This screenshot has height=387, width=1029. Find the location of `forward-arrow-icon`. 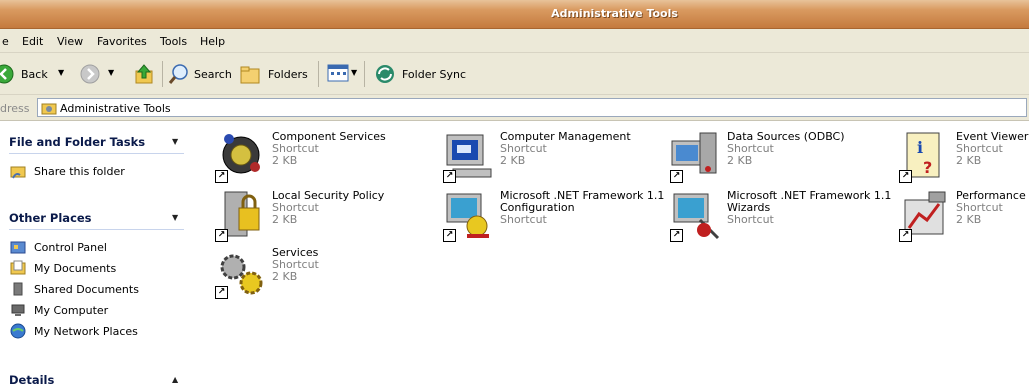

forward-arrow-icon is located at coordinates (90, 74).